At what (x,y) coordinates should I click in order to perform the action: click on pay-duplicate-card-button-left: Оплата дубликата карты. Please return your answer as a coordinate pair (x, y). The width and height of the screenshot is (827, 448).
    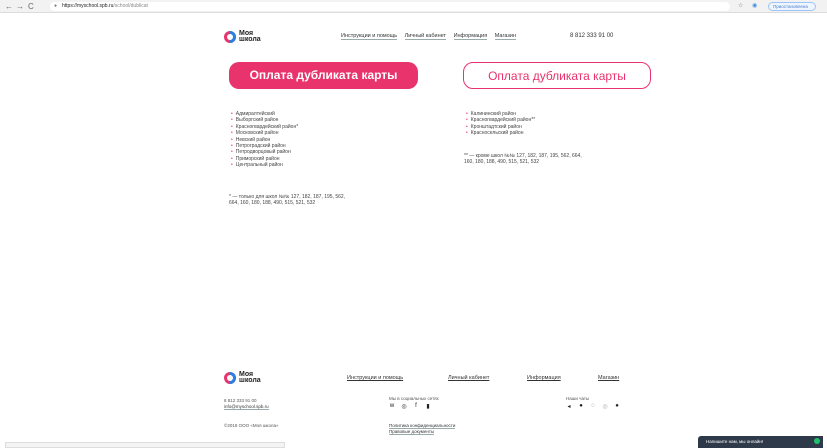
    Looking at the image, I should click on (323, 75).